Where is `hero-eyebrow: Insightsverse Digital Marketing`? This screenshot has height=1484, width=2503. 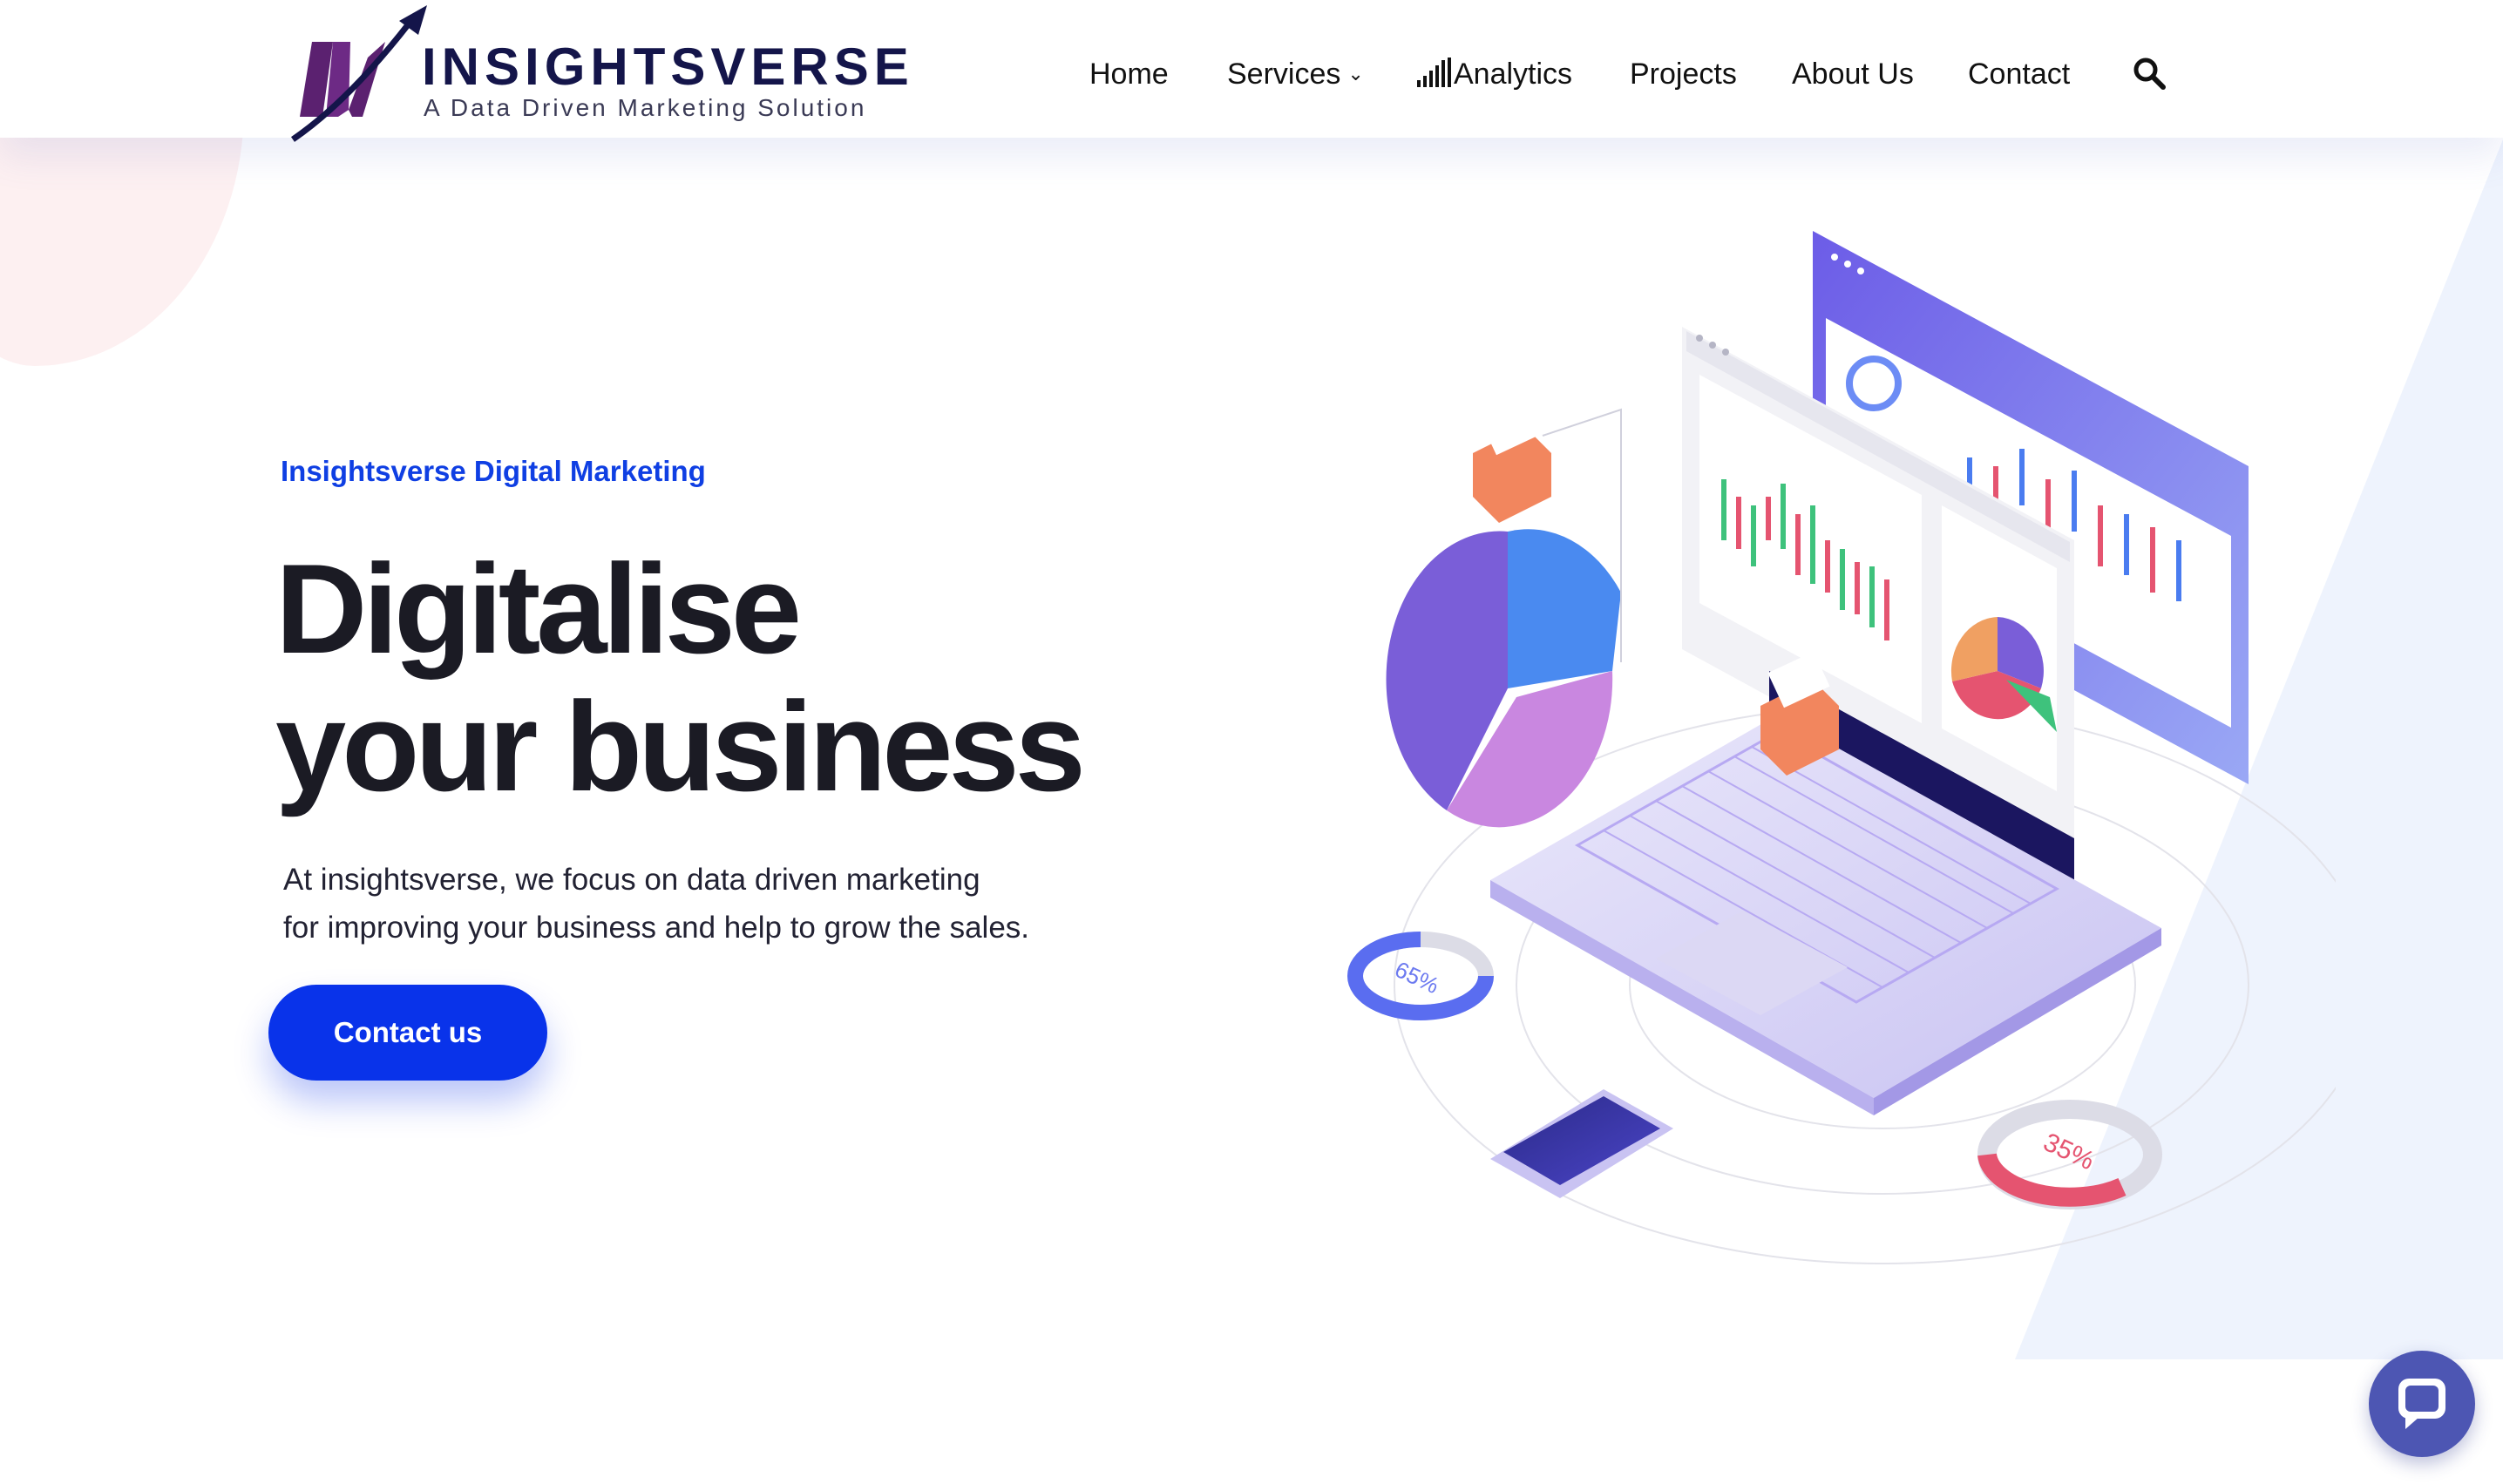 hero-eyebrow: Insightsverse Digital Marketing is located at coordinates (494, 471).